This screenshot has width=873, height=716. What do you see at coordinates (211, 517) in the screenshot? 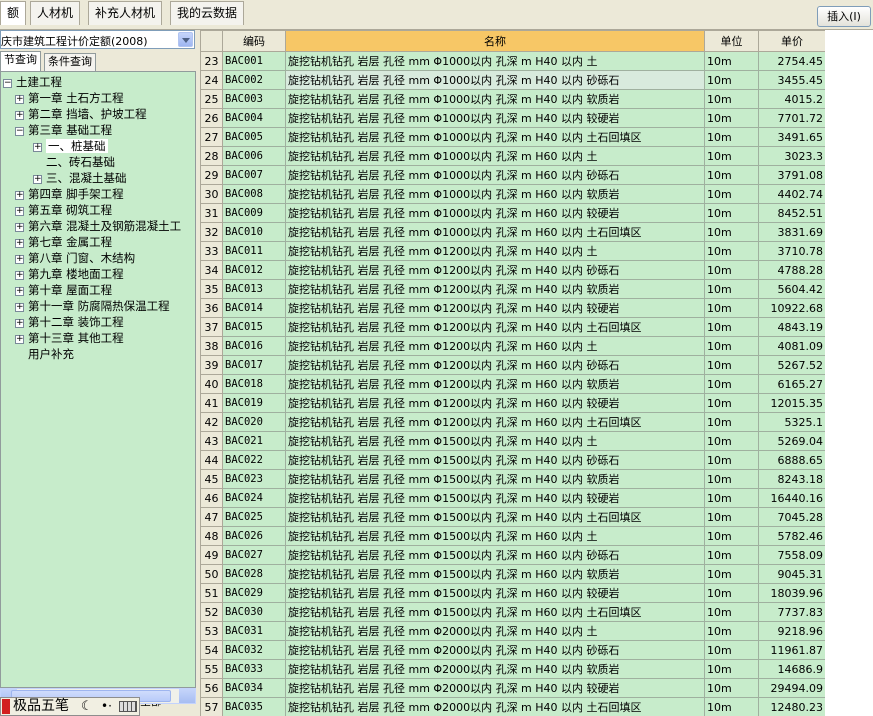
I see `row-number-cell: 47` at bounding box center [211, 517].